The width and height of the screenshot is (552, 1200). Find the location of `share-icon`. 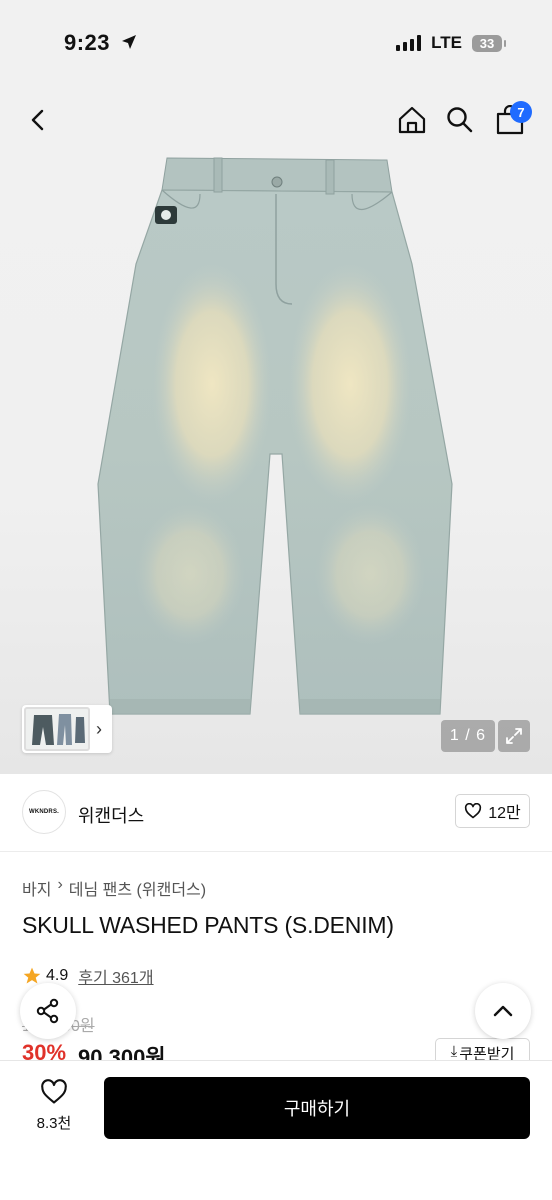

share-icon is located at coordinates (47, 1011).